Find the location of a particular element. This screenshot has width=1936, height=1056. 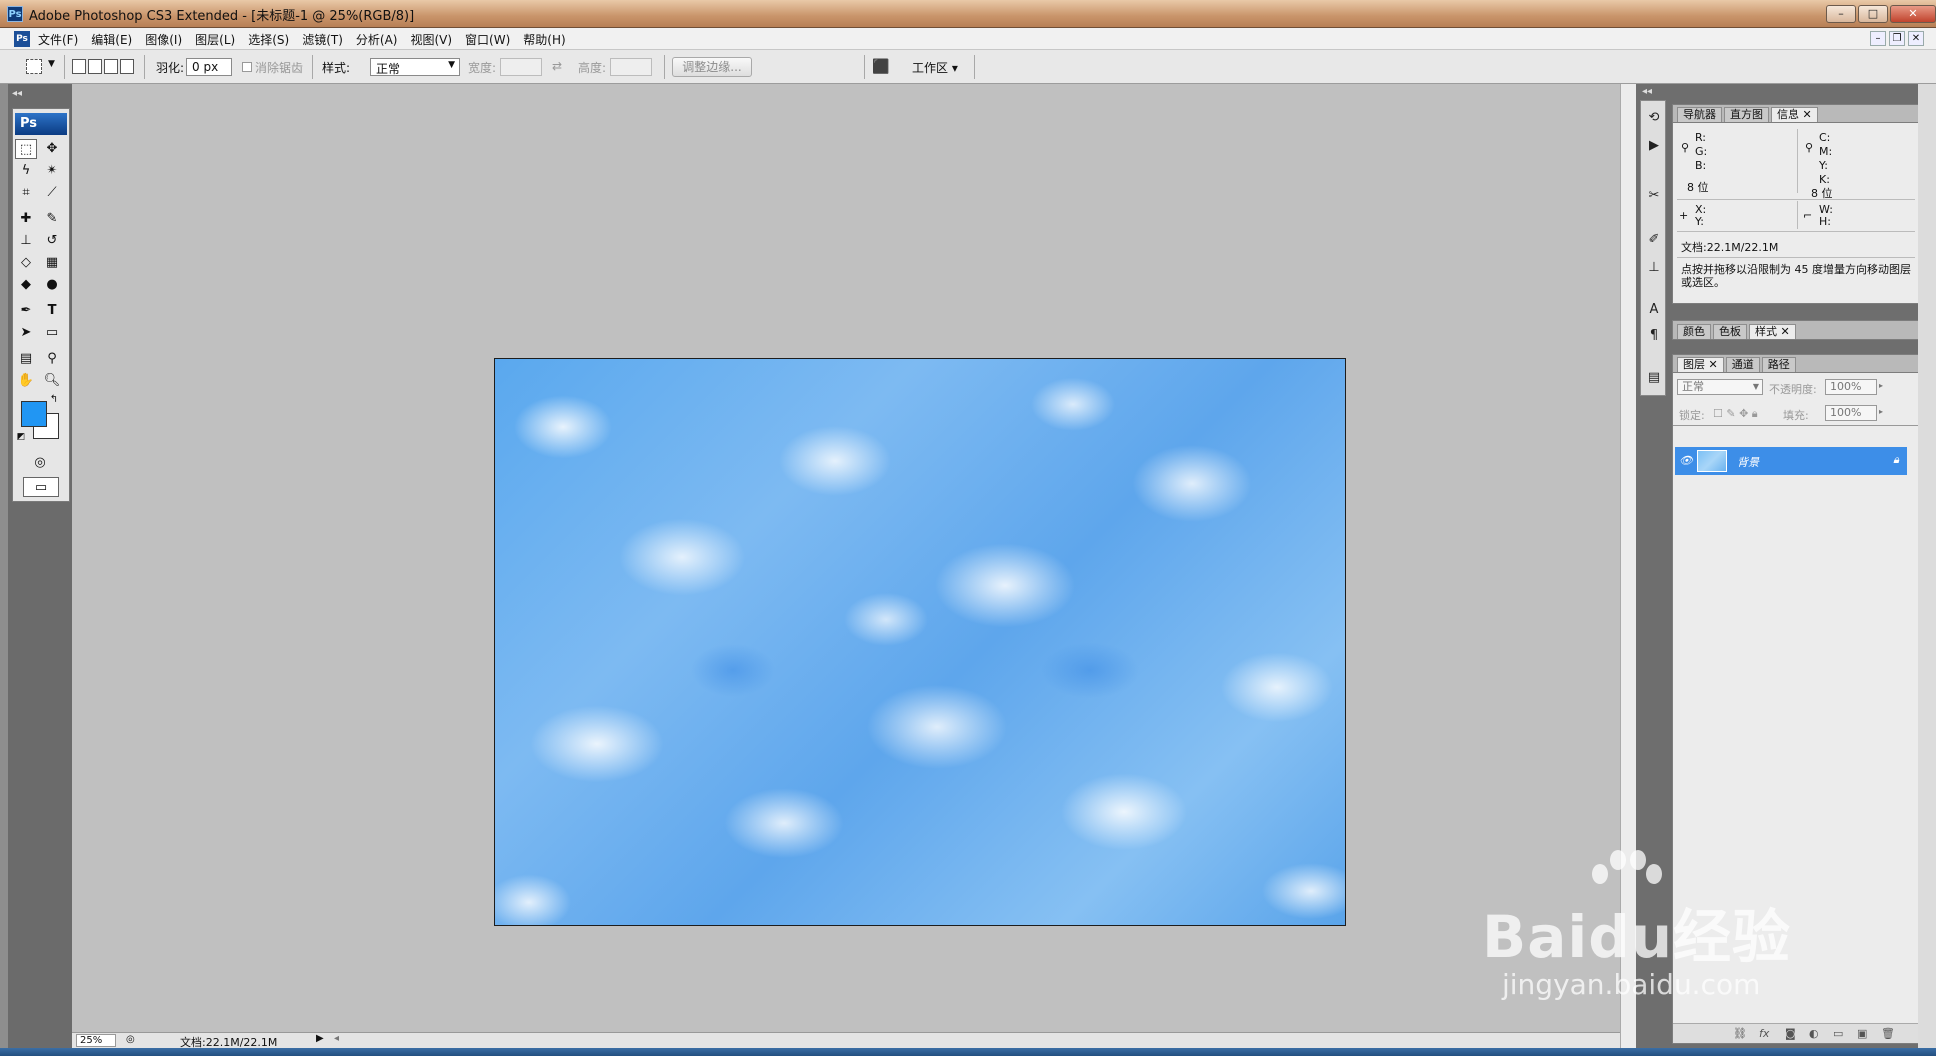

hand-tool-icon: ✋ is located at coordinates (26, 381).